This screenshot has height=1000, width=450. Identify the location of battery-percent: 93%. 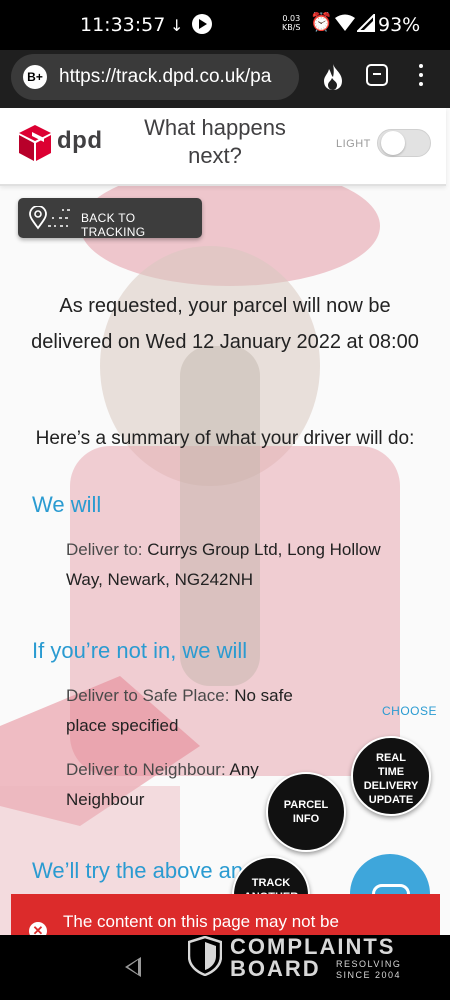
(399, 25).